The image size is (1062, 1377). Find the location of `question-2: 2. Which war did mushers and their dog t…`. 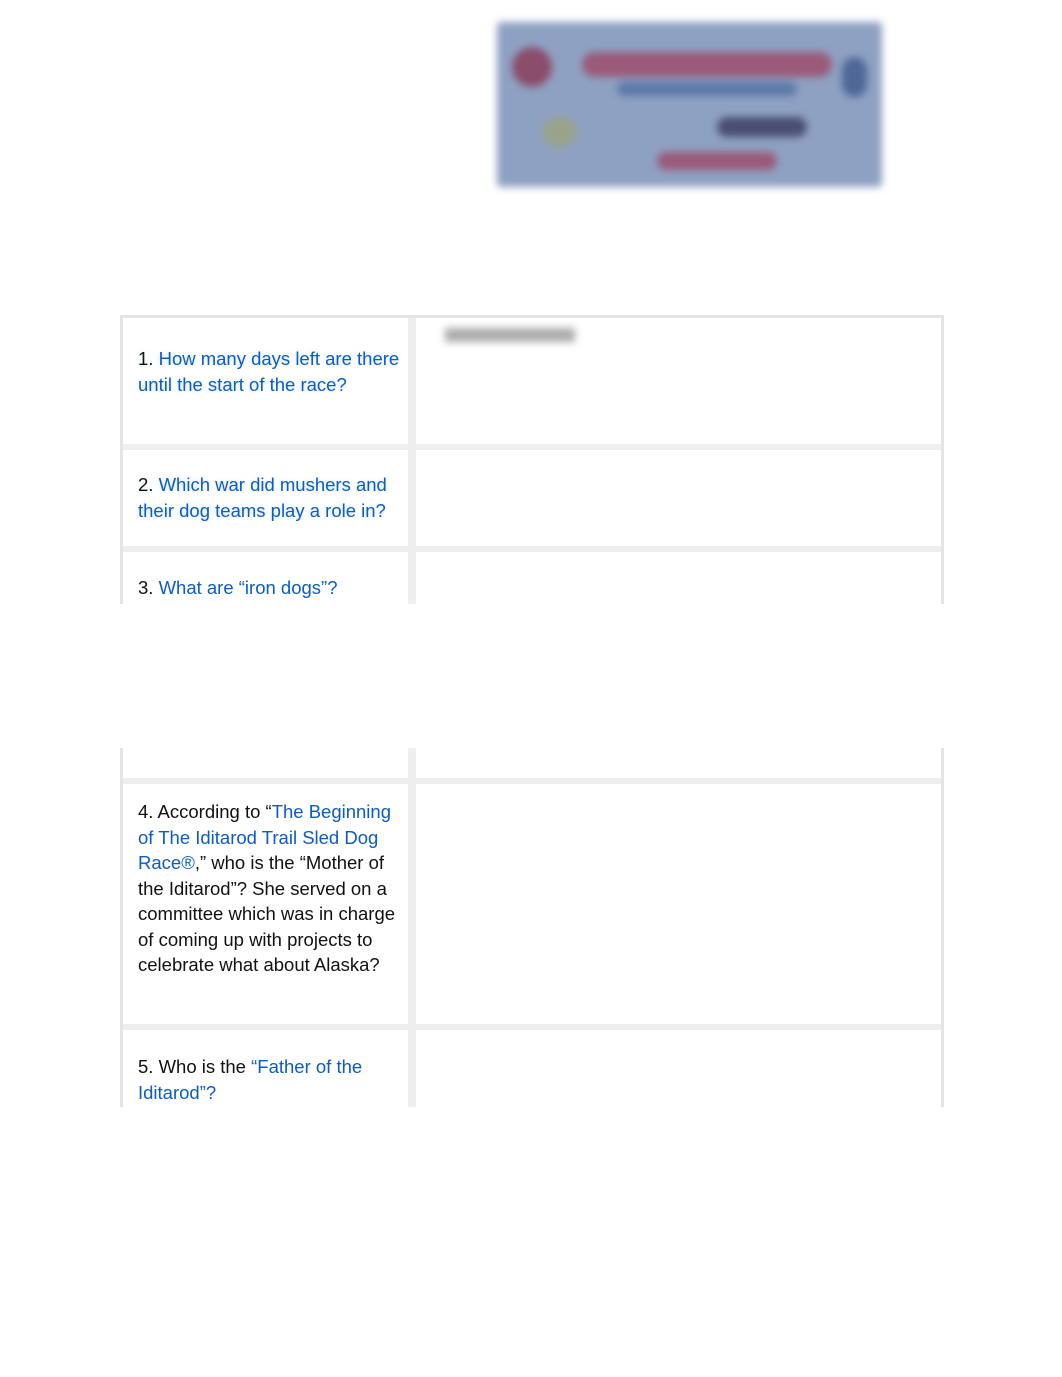

question-2: 2. Which war did mushers and their dog t… is located at coordinates (262, 497).